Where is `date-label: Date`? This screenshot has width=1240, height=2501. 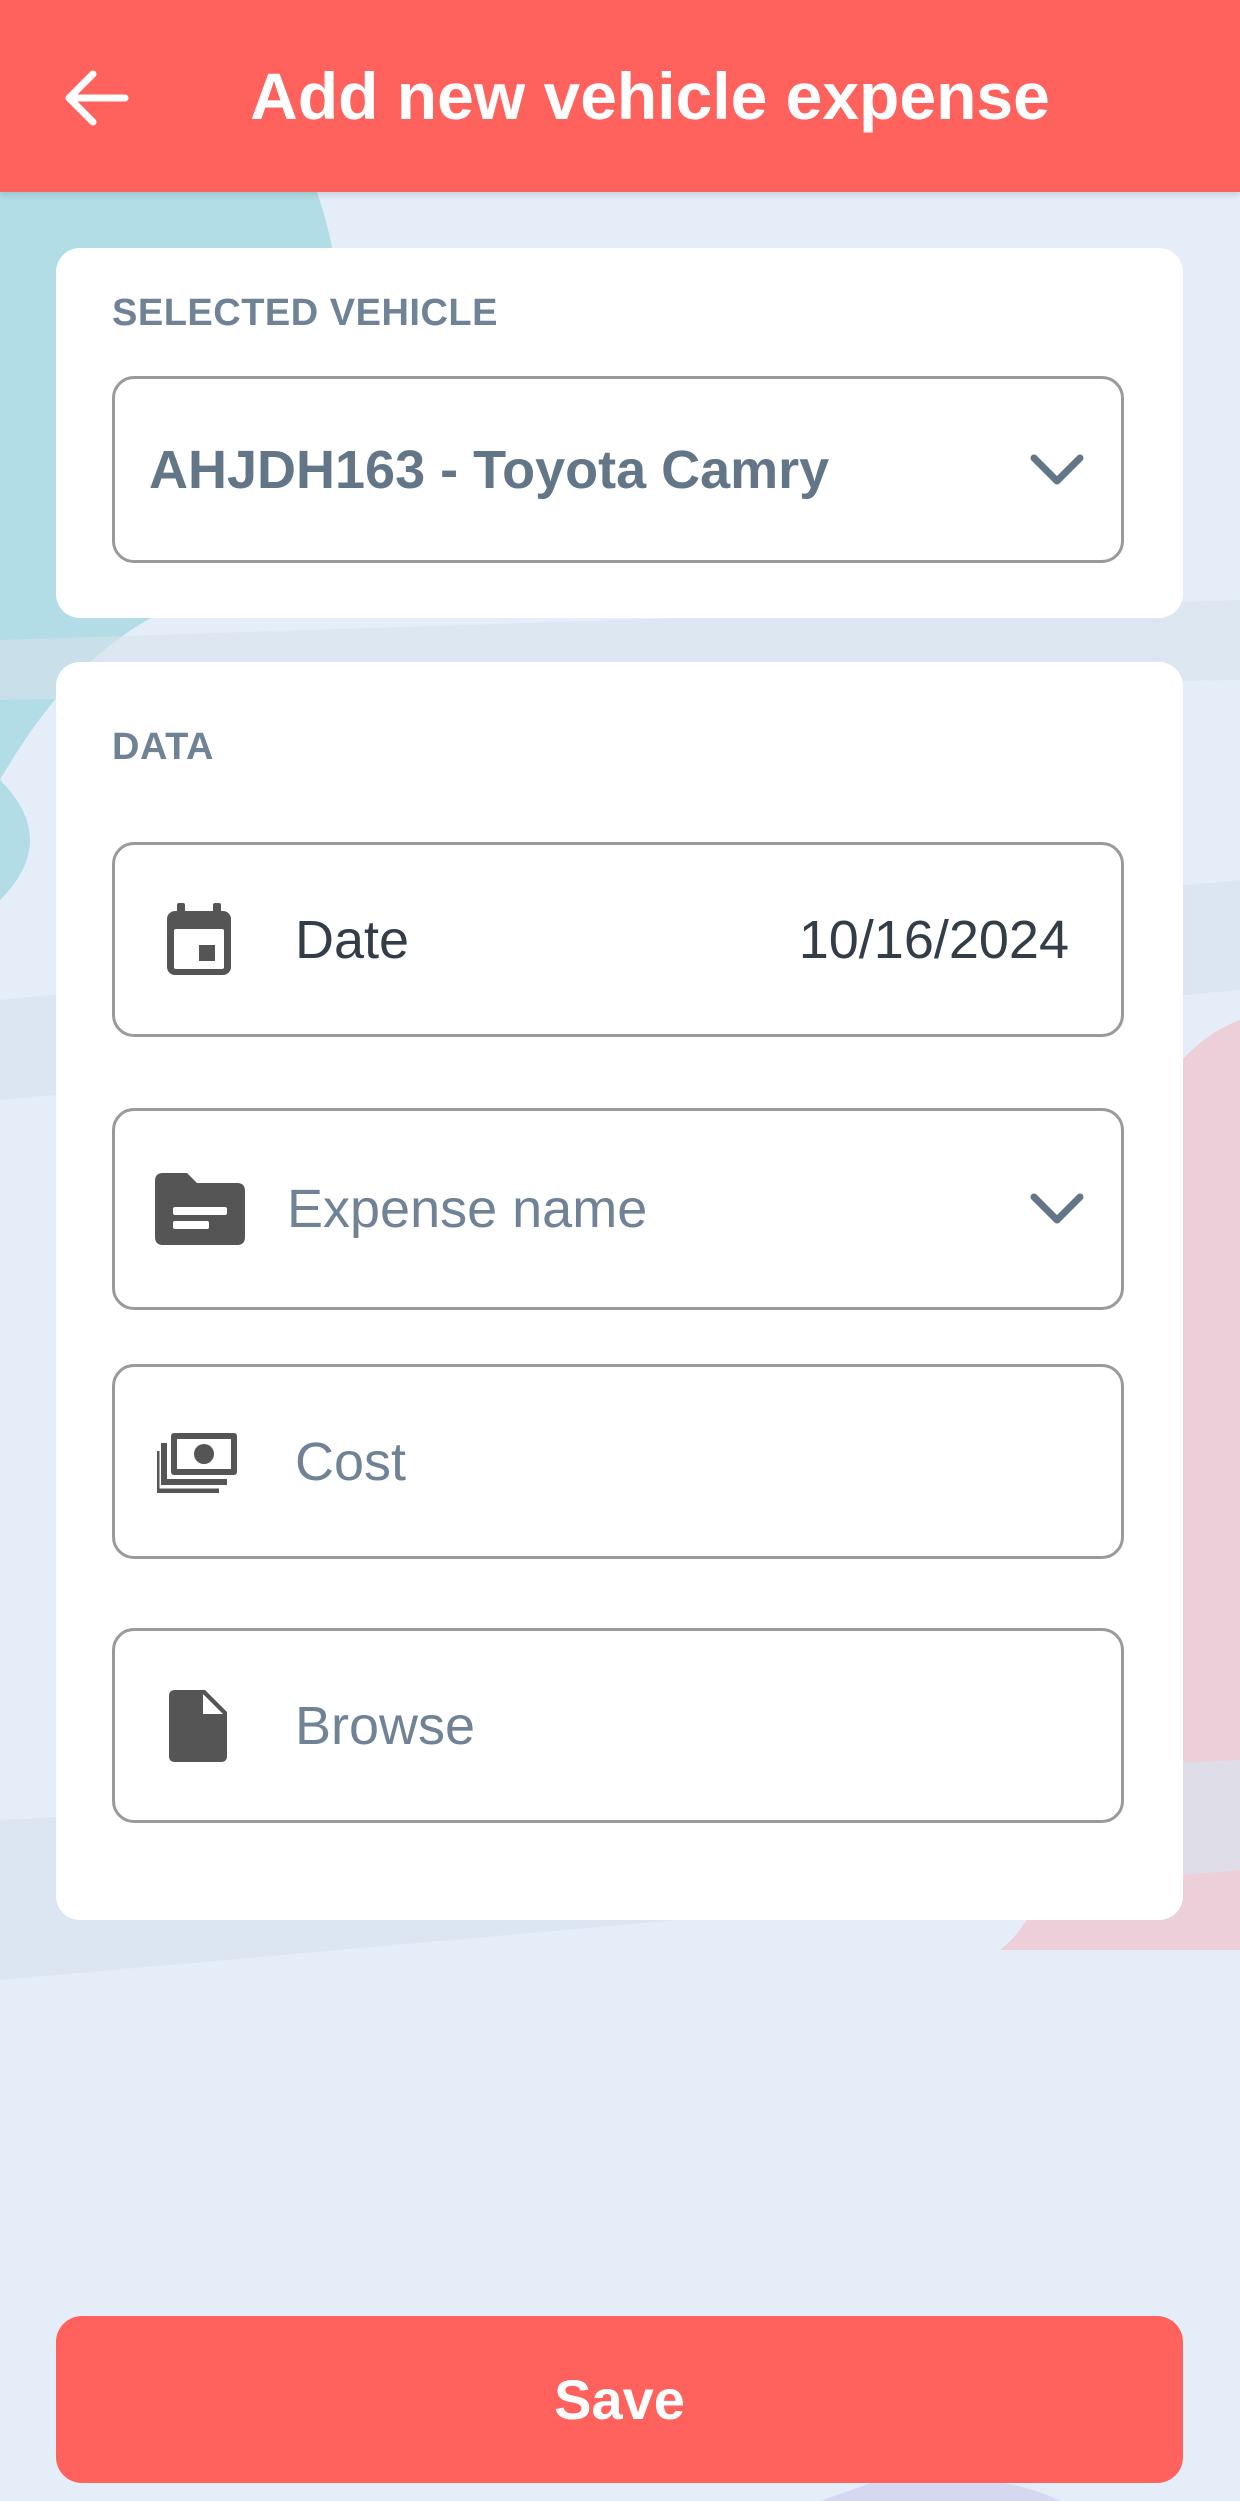 date-label: Date is located at coordinates (352, 939).